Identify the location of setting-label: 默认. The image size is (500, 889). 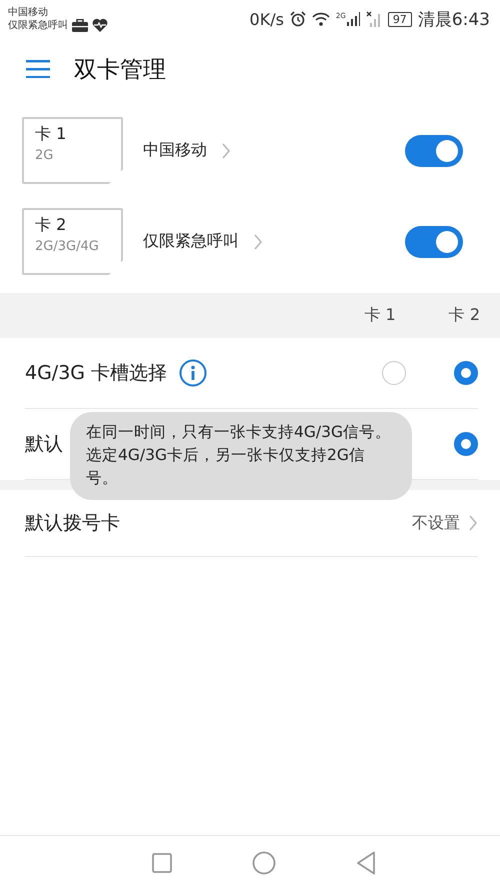
(44, 444).